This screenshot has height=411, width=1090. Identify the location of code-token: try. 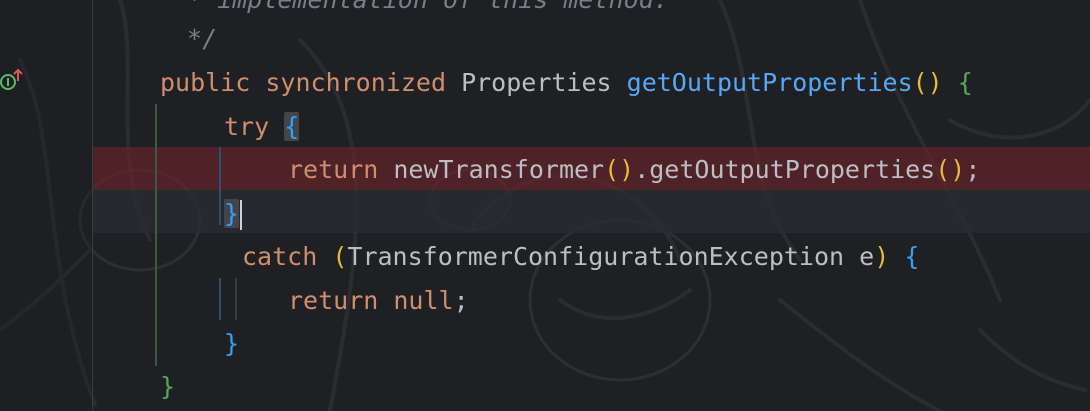
(247, 126).